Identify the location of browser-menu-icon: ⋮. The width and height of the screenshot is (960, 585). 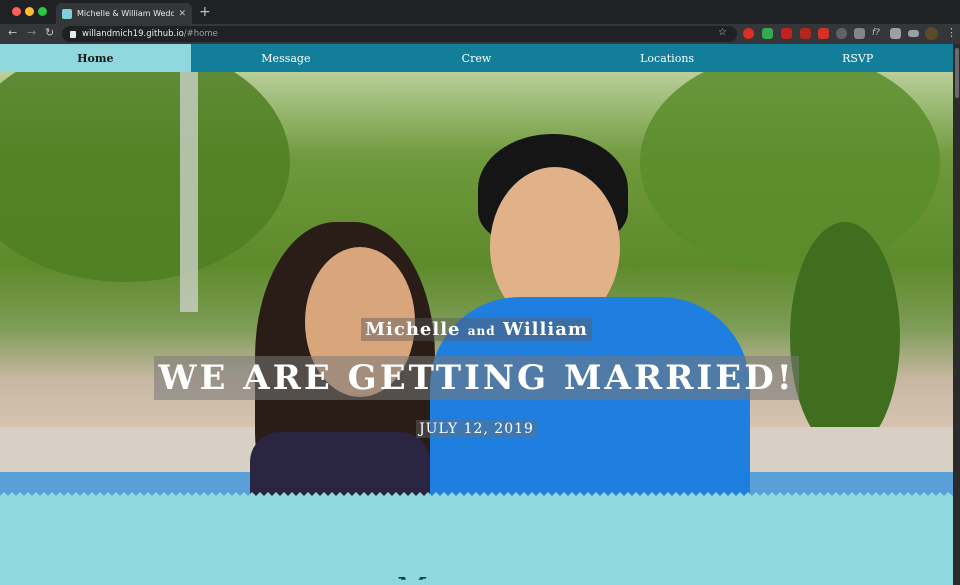
(951, 32).